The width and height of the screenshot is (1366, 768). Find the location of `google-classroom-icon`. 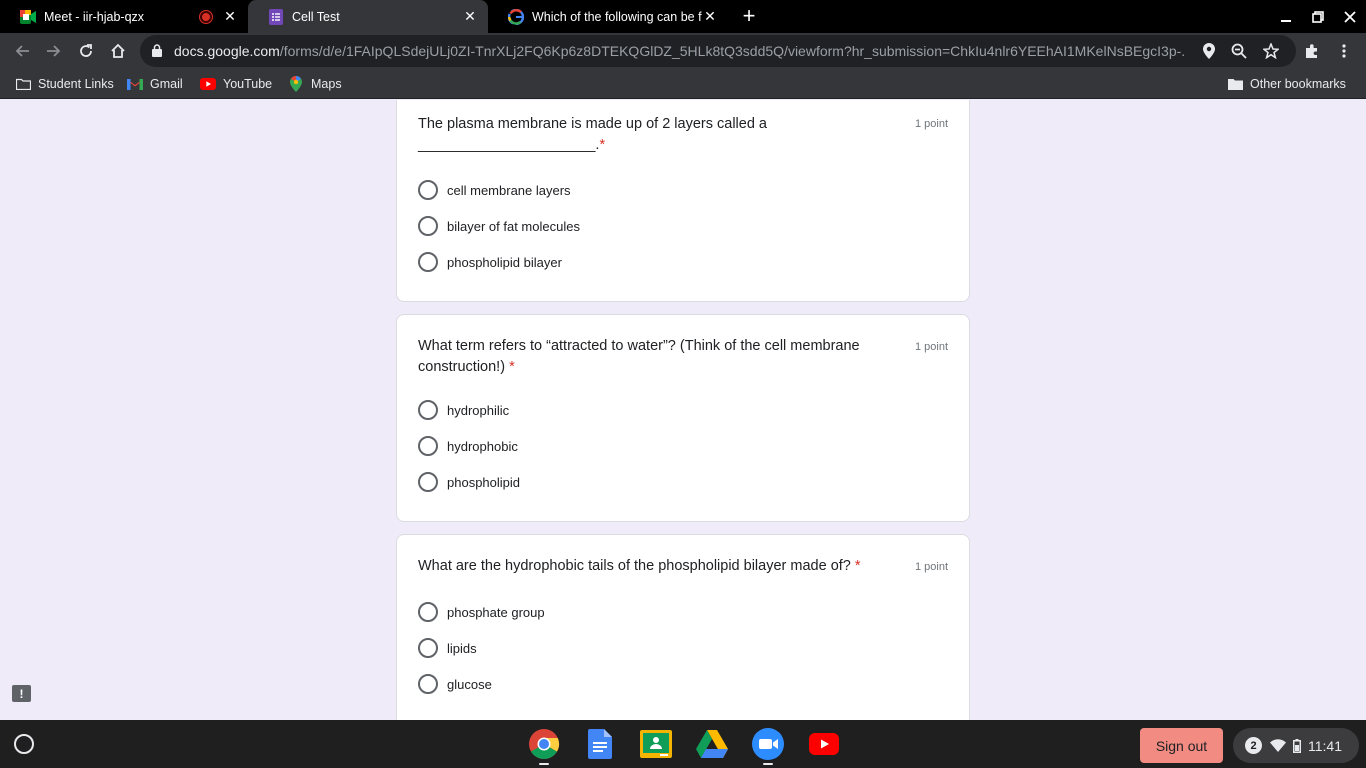

google-classroom-icon is located at coordinates (656, 744).